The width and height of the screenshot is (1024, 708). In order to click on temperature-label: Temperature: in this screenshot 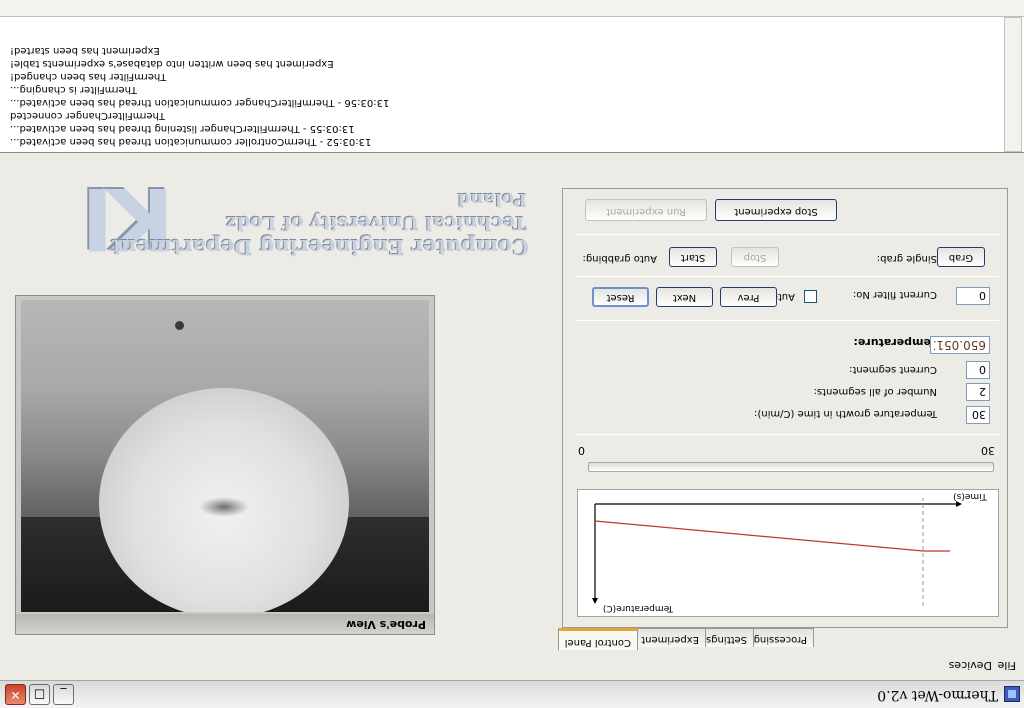, I will do `click(895, 342)`.